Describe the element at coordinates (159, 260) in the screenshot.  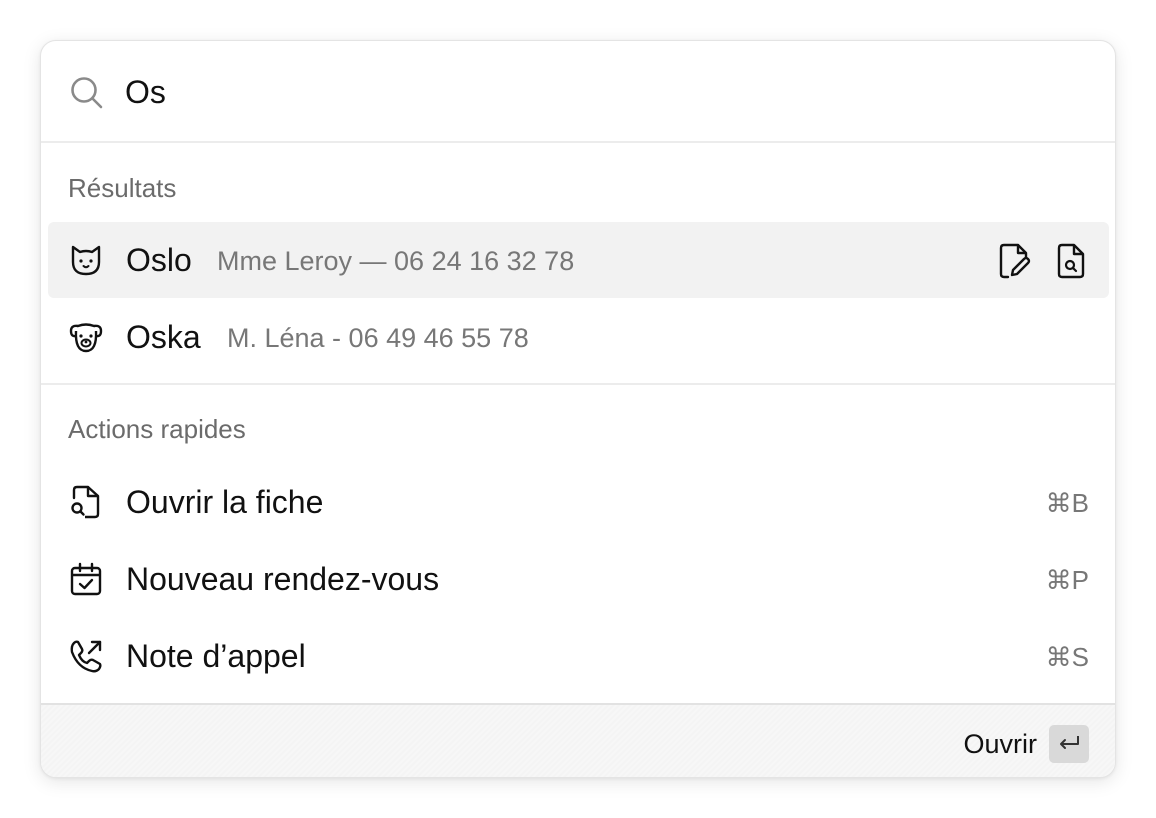
I see `result-name: Oslo` at that location.